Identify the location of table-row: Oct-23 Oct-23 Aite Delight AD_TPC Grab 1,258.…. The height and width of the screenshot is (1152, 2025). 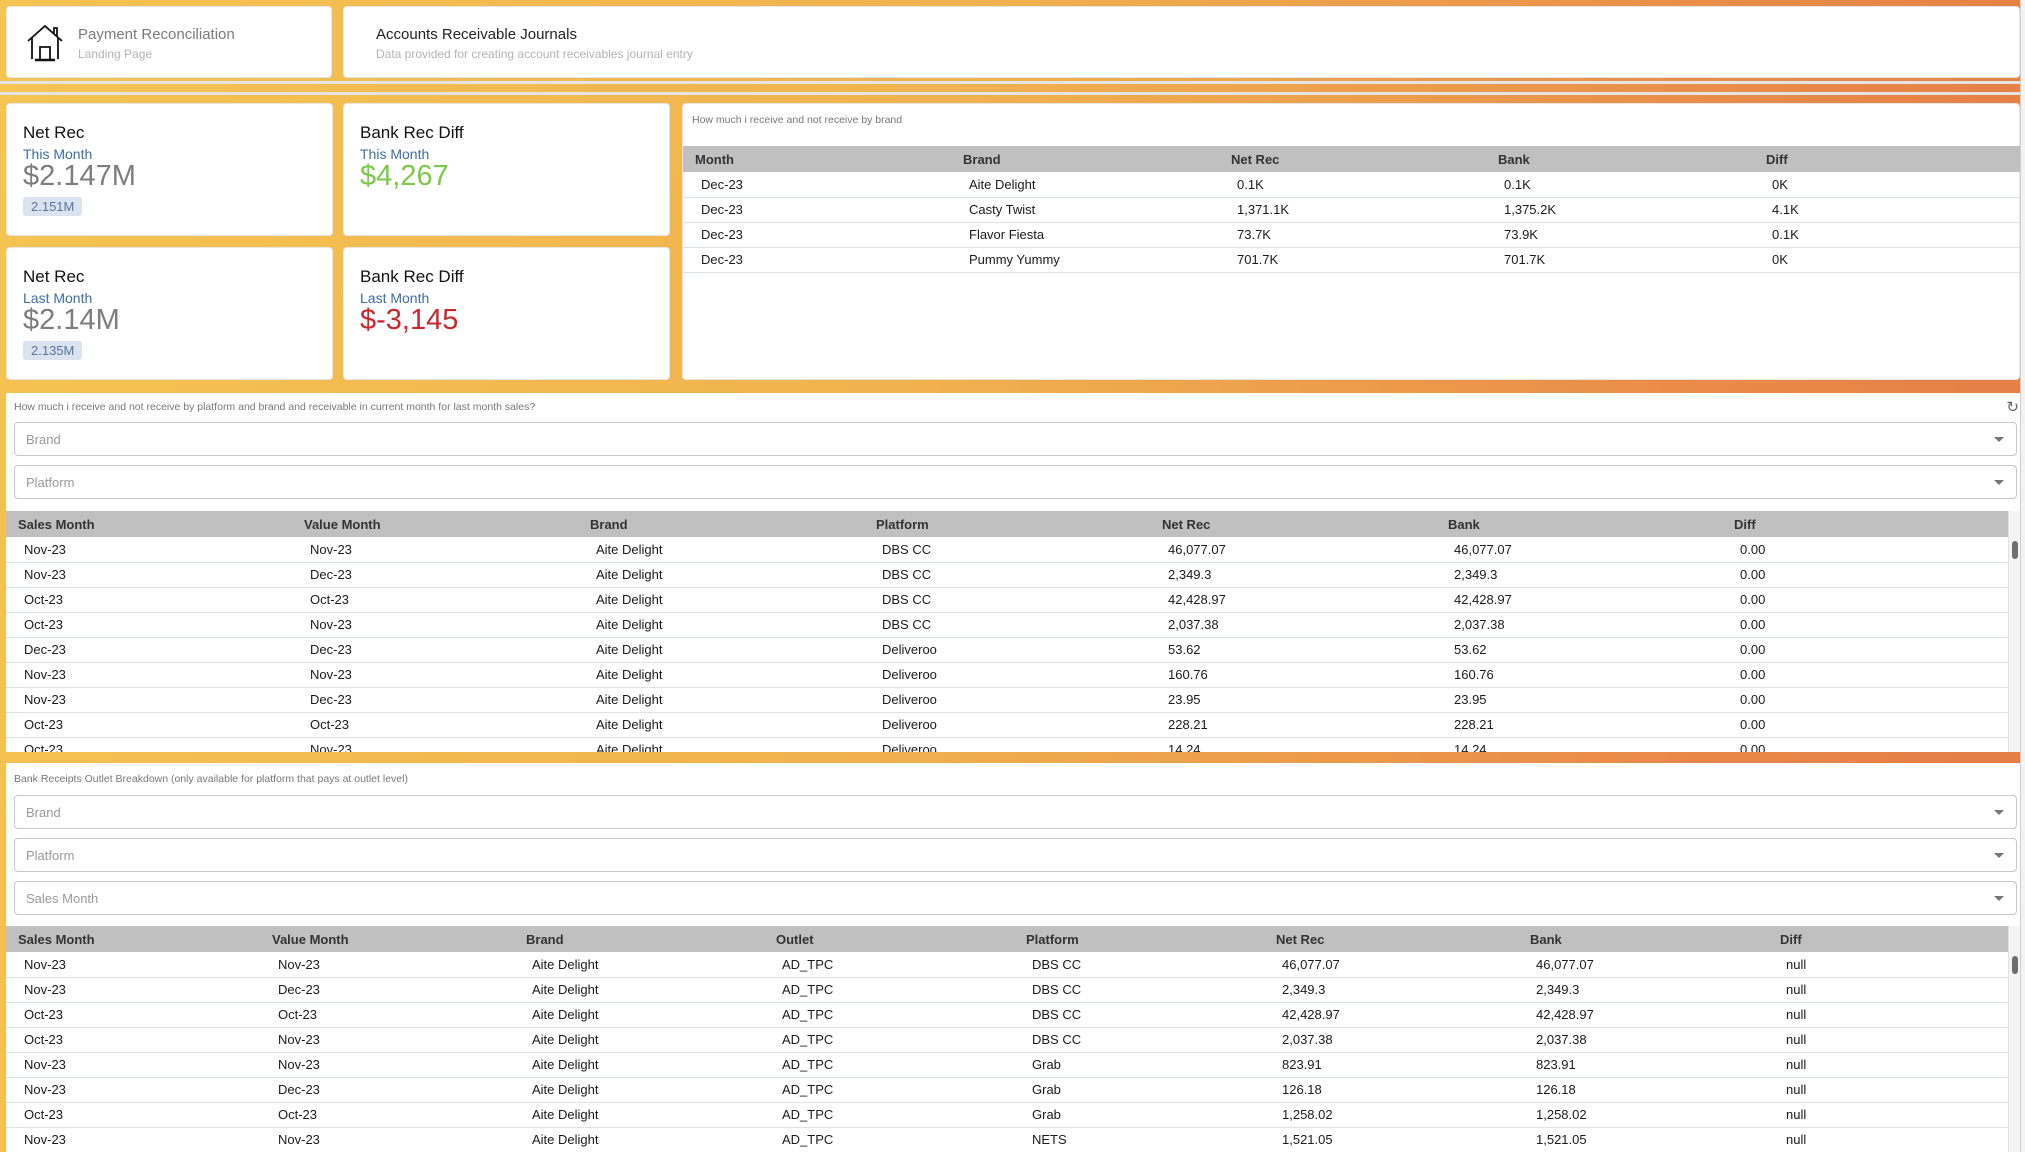
(1007, 1115).